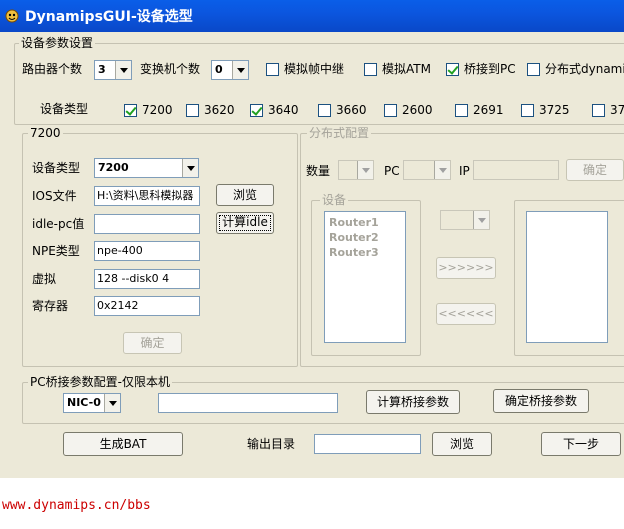  I want to click on dist-pc-label: PC, so click(392, 171).